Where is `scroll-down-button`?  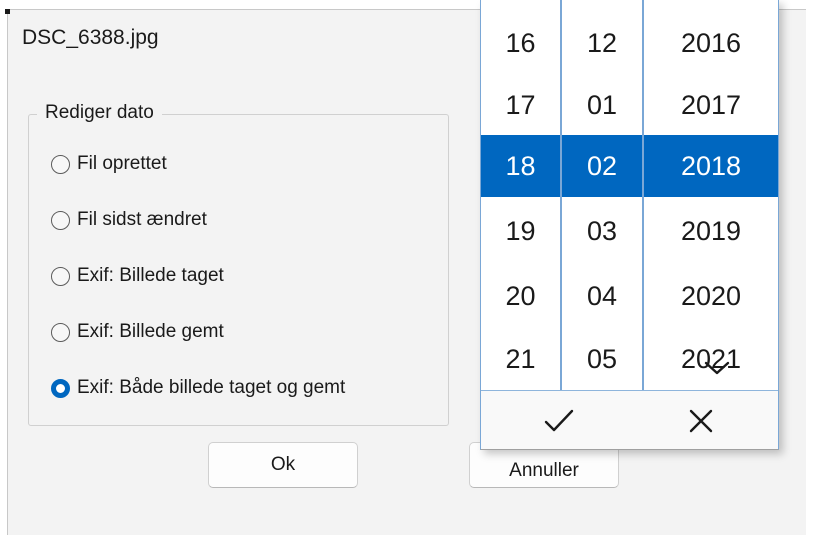
scroll-down-button is located at coordinates (717, 370).